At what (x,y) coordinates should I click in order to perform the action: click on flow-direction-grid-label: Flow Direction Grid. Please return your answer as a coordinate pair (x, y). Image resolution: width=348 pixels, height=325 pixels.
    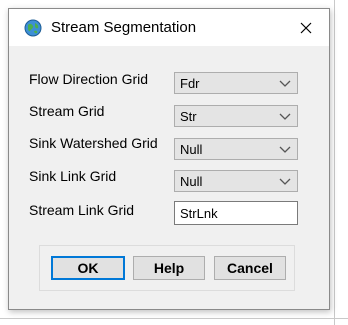
    Looking at the image, I should click on (89, 79).